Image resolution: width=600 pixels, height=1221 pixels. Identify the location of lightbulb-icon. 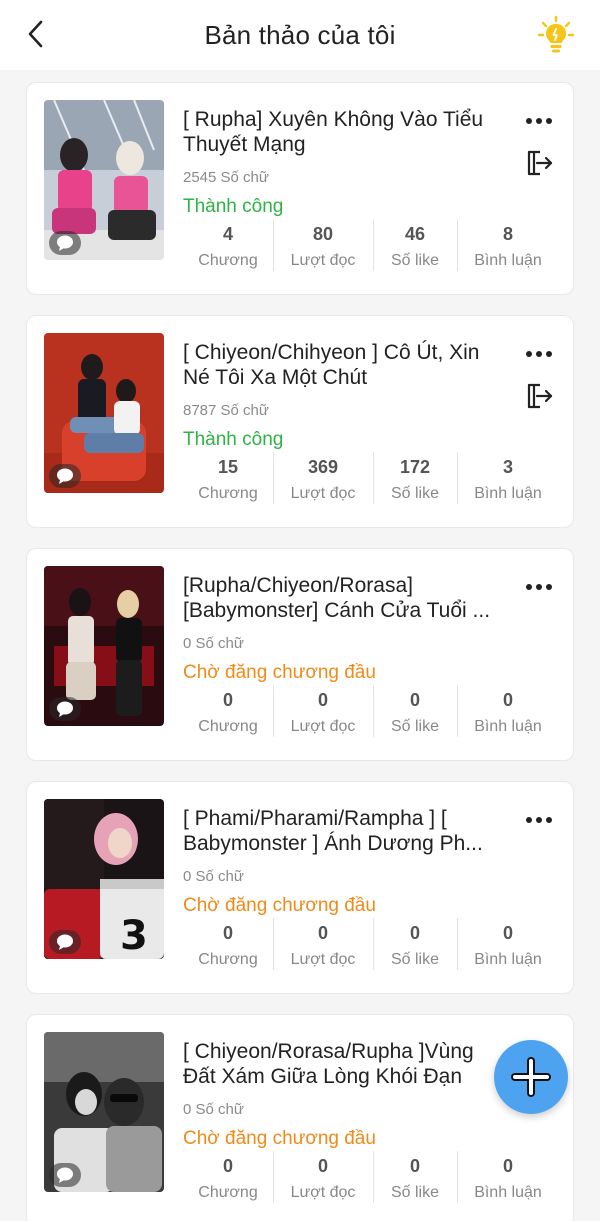
(556, 34).